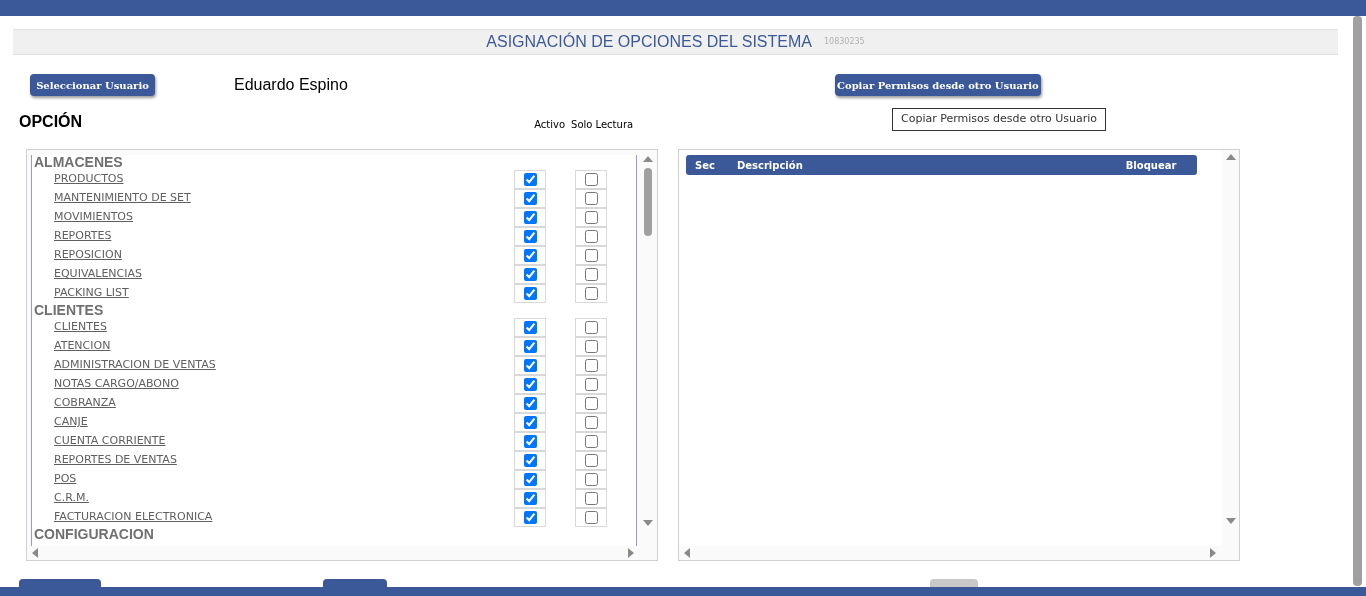 Image resolution: width=1366 pixels, height=596 pixels. What do you see at coordinates (284, 517) in the screenshot?
I see `option-link: FACTURACION ELECTRONICA` at bounding box center [284, 517].